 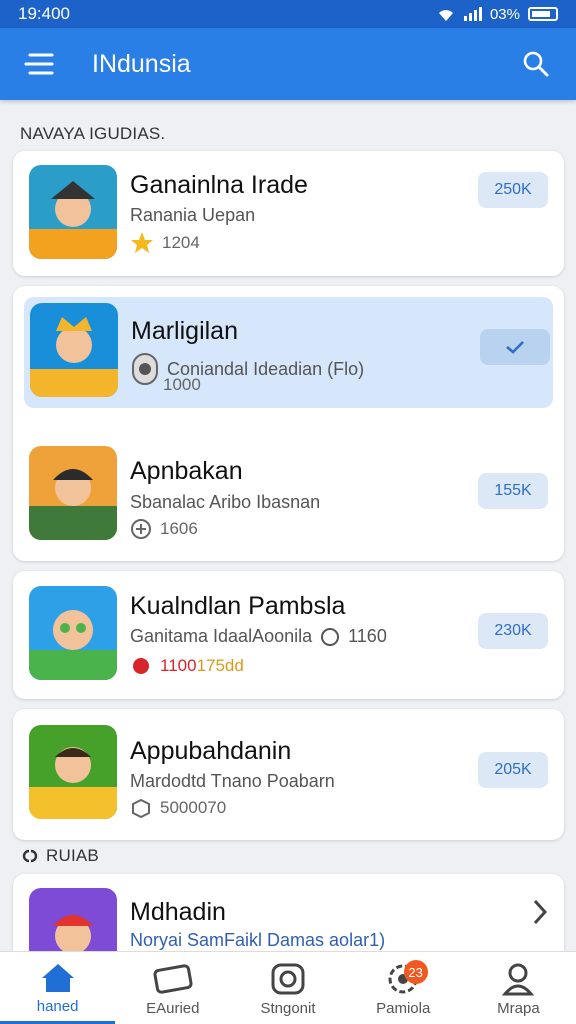 What do you see at coordinates (258, 940) in the screenshot?
I see `app-subtitle: Noryai SamFaikl Damas aolar1)` at bounding box center [258, 940].